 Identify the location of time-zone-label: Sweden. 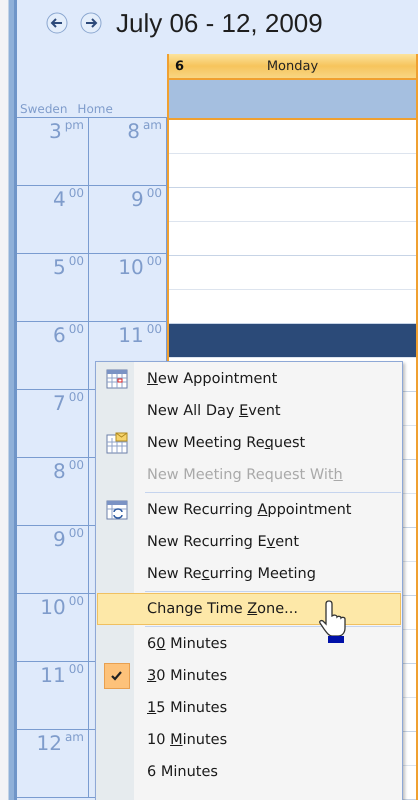
(44, 109).